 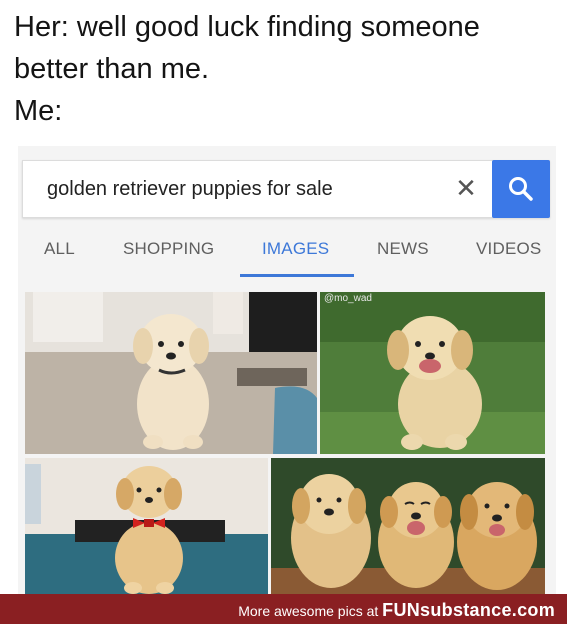 What do you see at coordinates (297, 275) in the screenshot?
I see `active-tab-indicator` at bounding box center [297, 275].